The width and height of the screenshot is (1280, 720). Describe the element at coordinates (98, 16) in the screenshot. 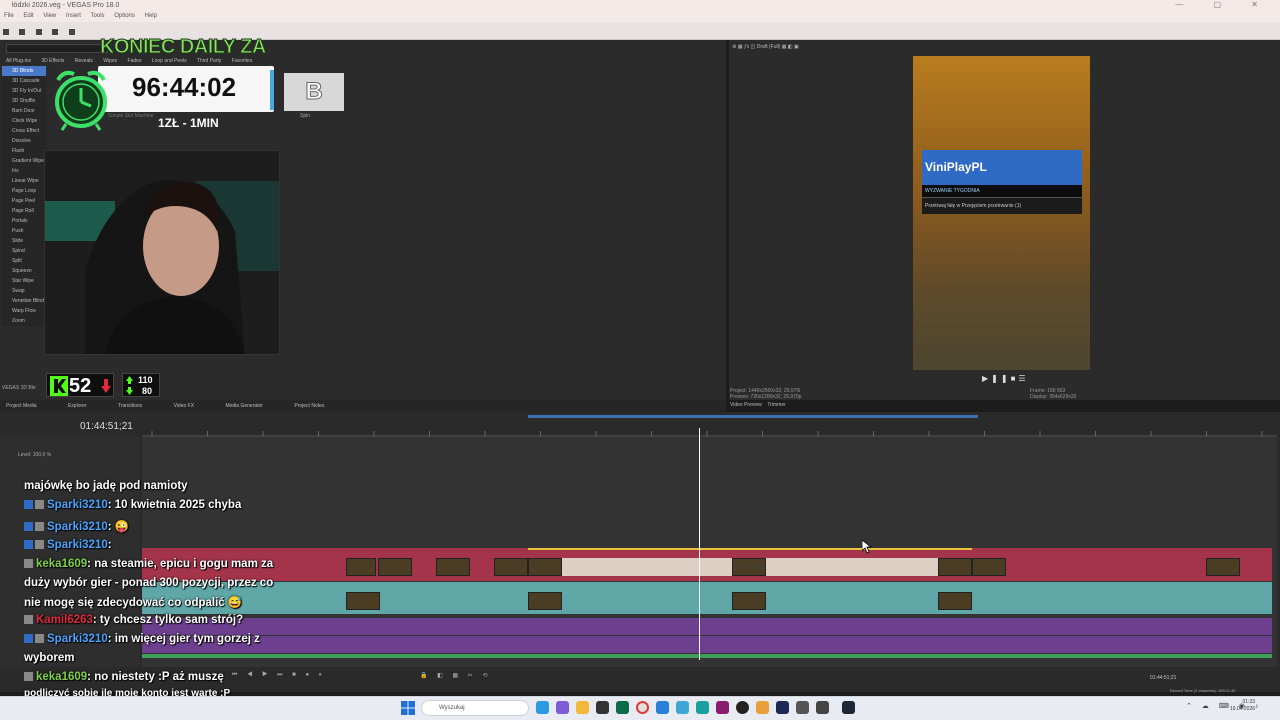

I see `menu-tools: Tools` at that location.